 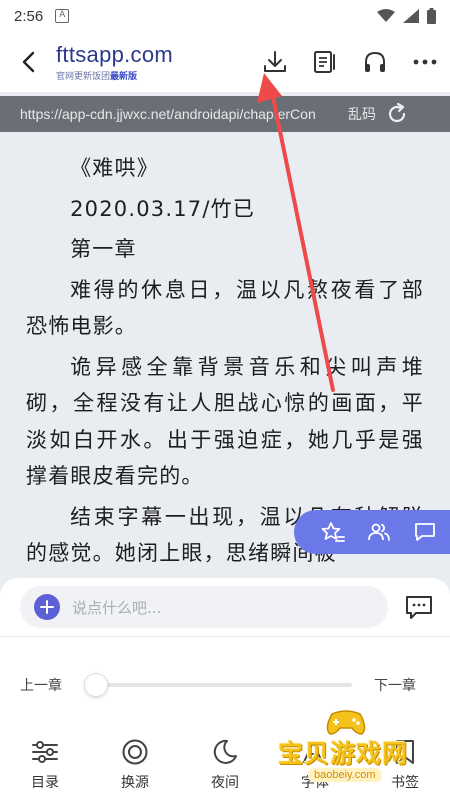 I want to click on watermark: 宝贝游戏网 baobeiy.com, so click(x=353, y=748).